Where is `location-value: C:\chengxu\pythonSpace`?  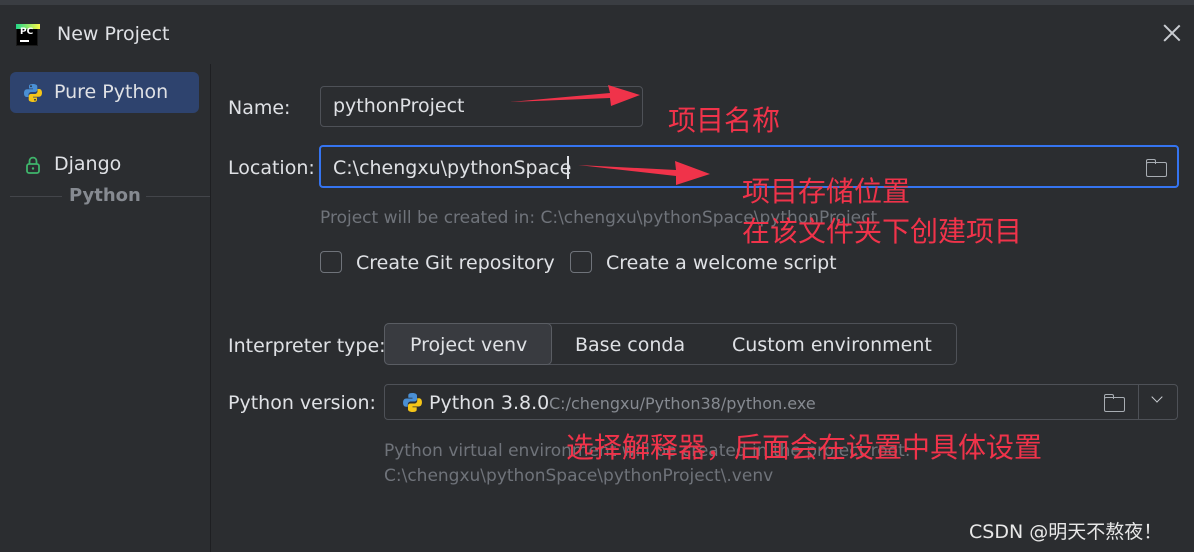
location-value: C:\chengxu\pythonSpace is located at coordinates (452, 168).